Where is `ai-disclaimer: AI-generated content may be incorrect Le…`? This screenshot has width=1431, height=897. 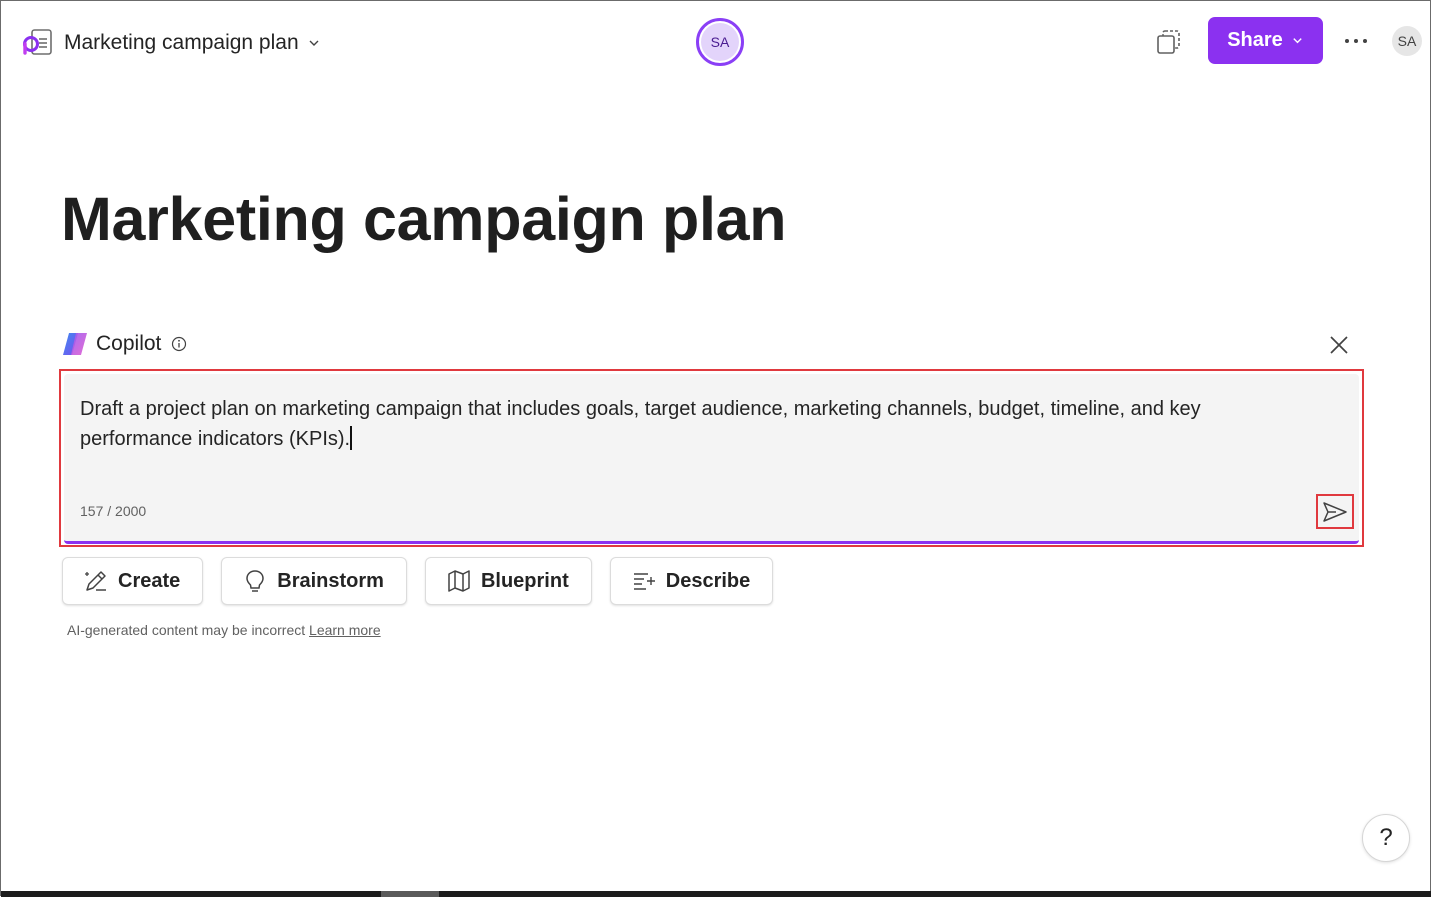
ai-disclaimer: AI-generated content may be incorrect Le… is located at coordinates (224, 630).